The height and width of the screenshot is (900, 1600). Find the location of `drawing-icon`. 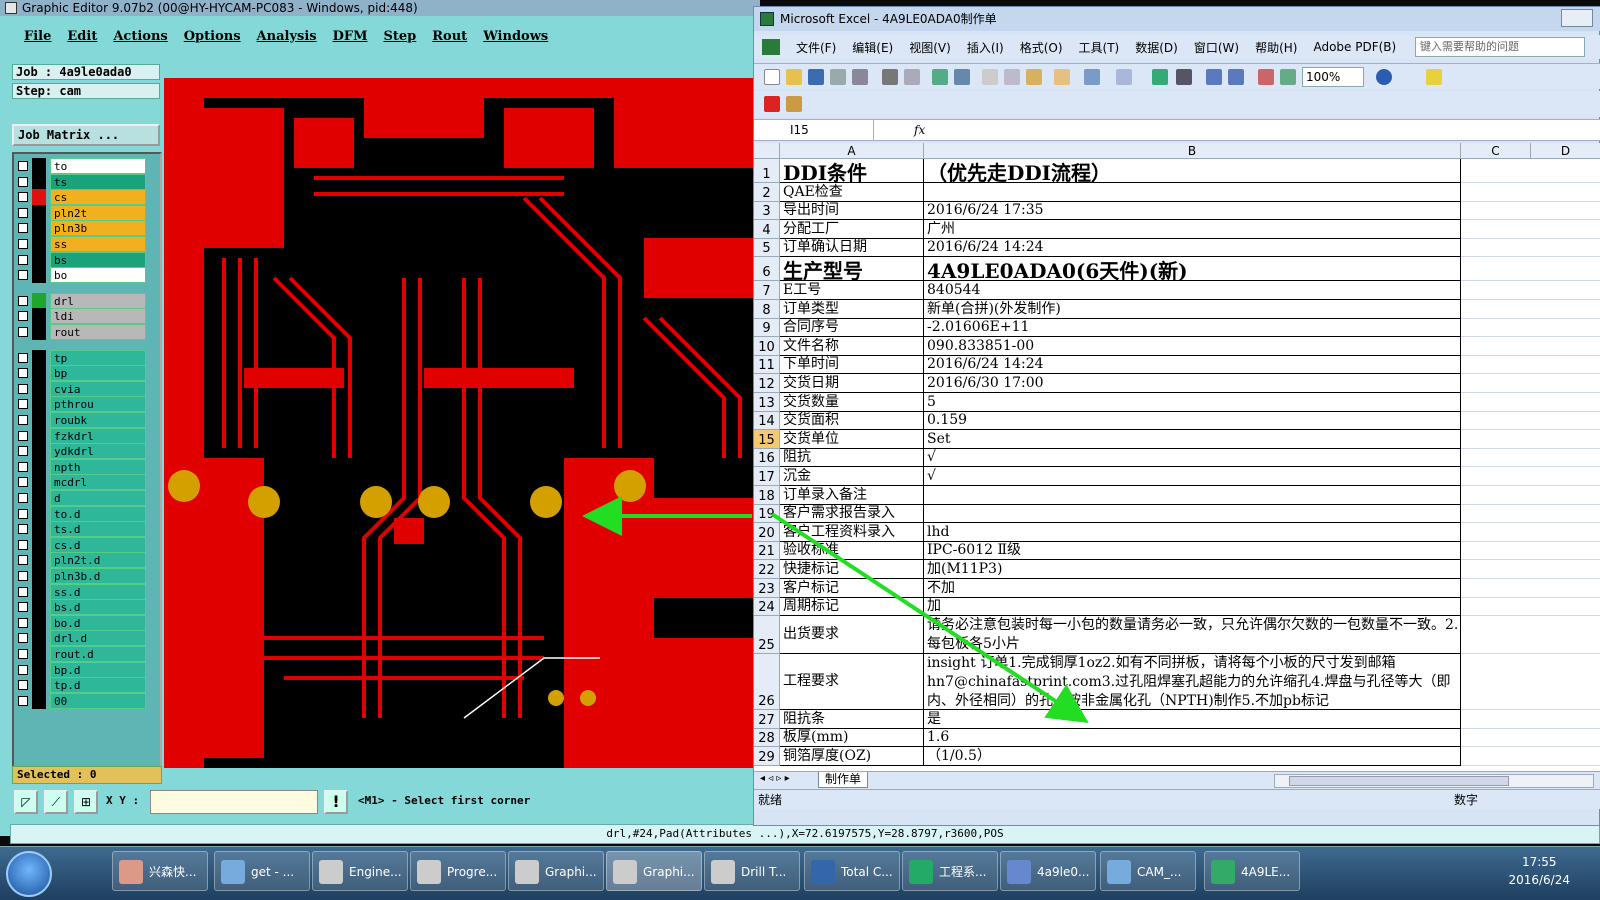

drawing-icon is located at coordinates (1288, 77).